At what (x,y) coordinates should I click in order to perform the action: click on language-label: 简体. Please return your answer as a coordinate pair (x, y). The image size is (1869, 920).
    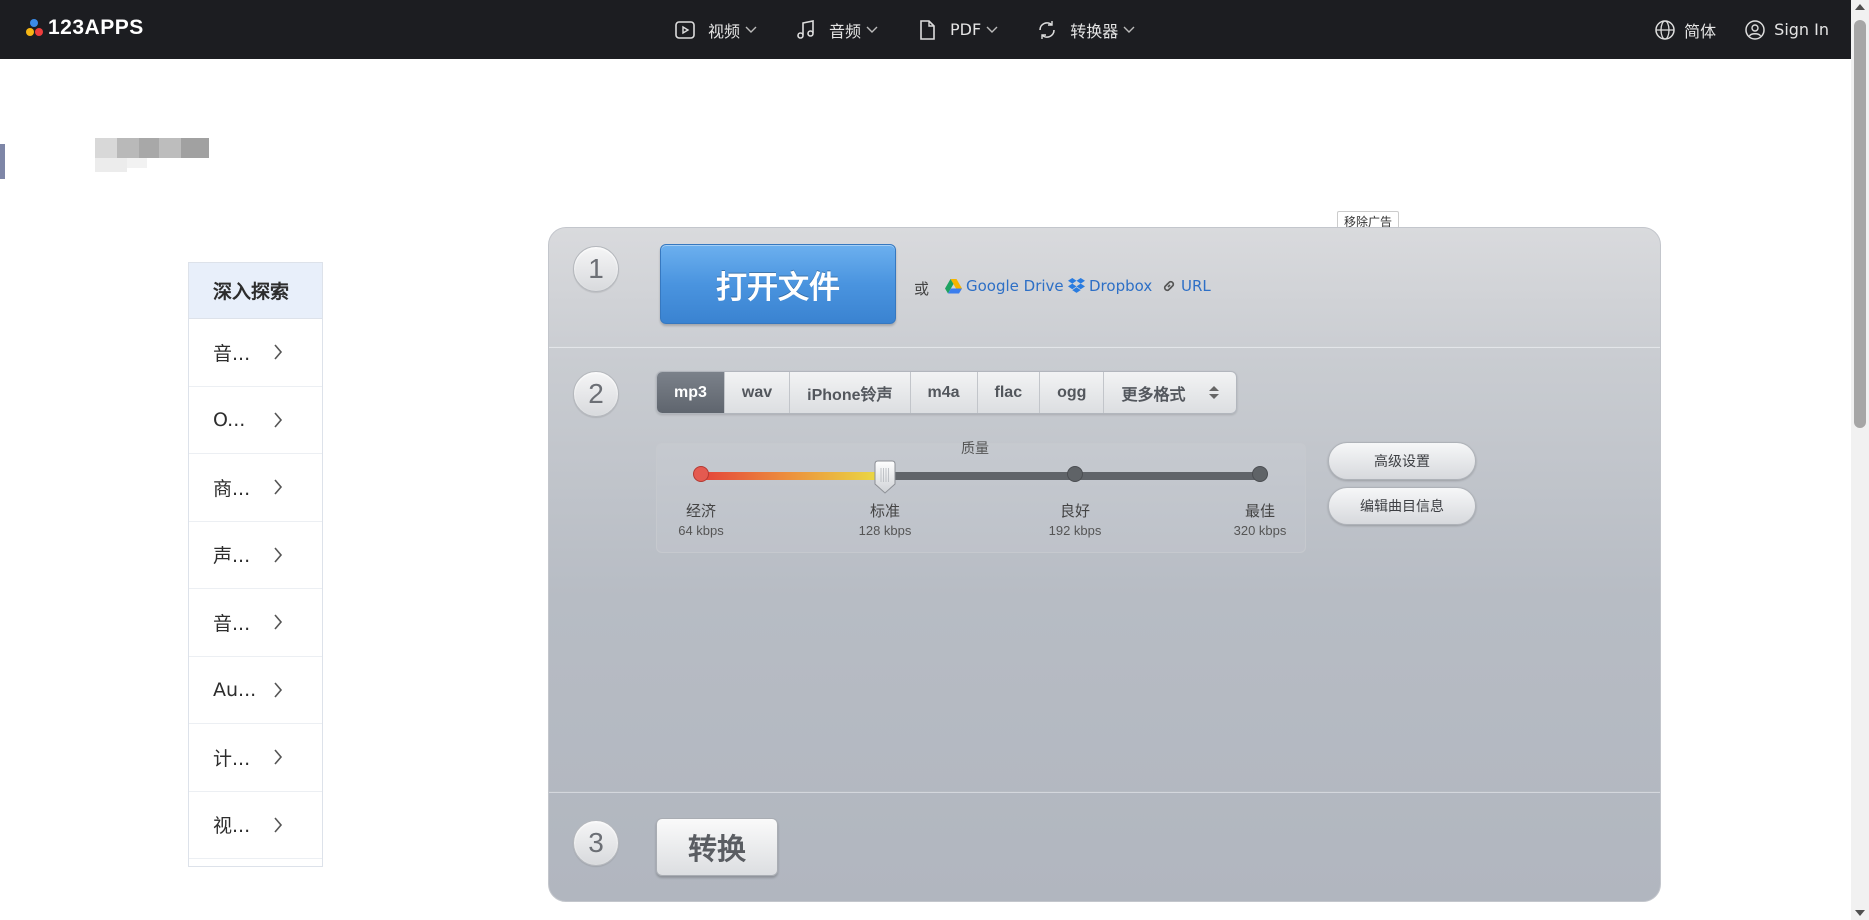
    Looking at the image, I should click on (1700, 31).